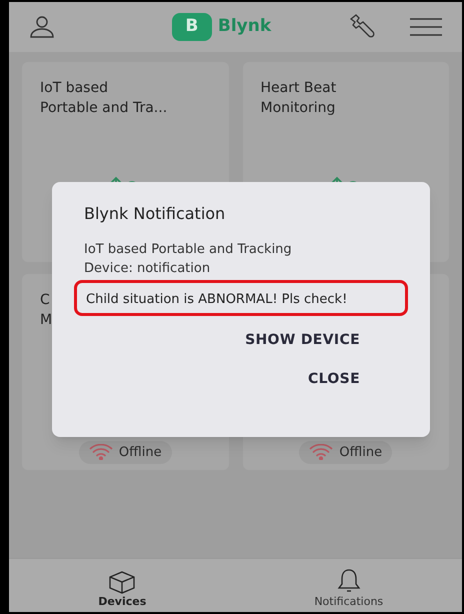 The width and height of the screenshot is (464, 614). I want to click on menu-icon, so click(426, 27).